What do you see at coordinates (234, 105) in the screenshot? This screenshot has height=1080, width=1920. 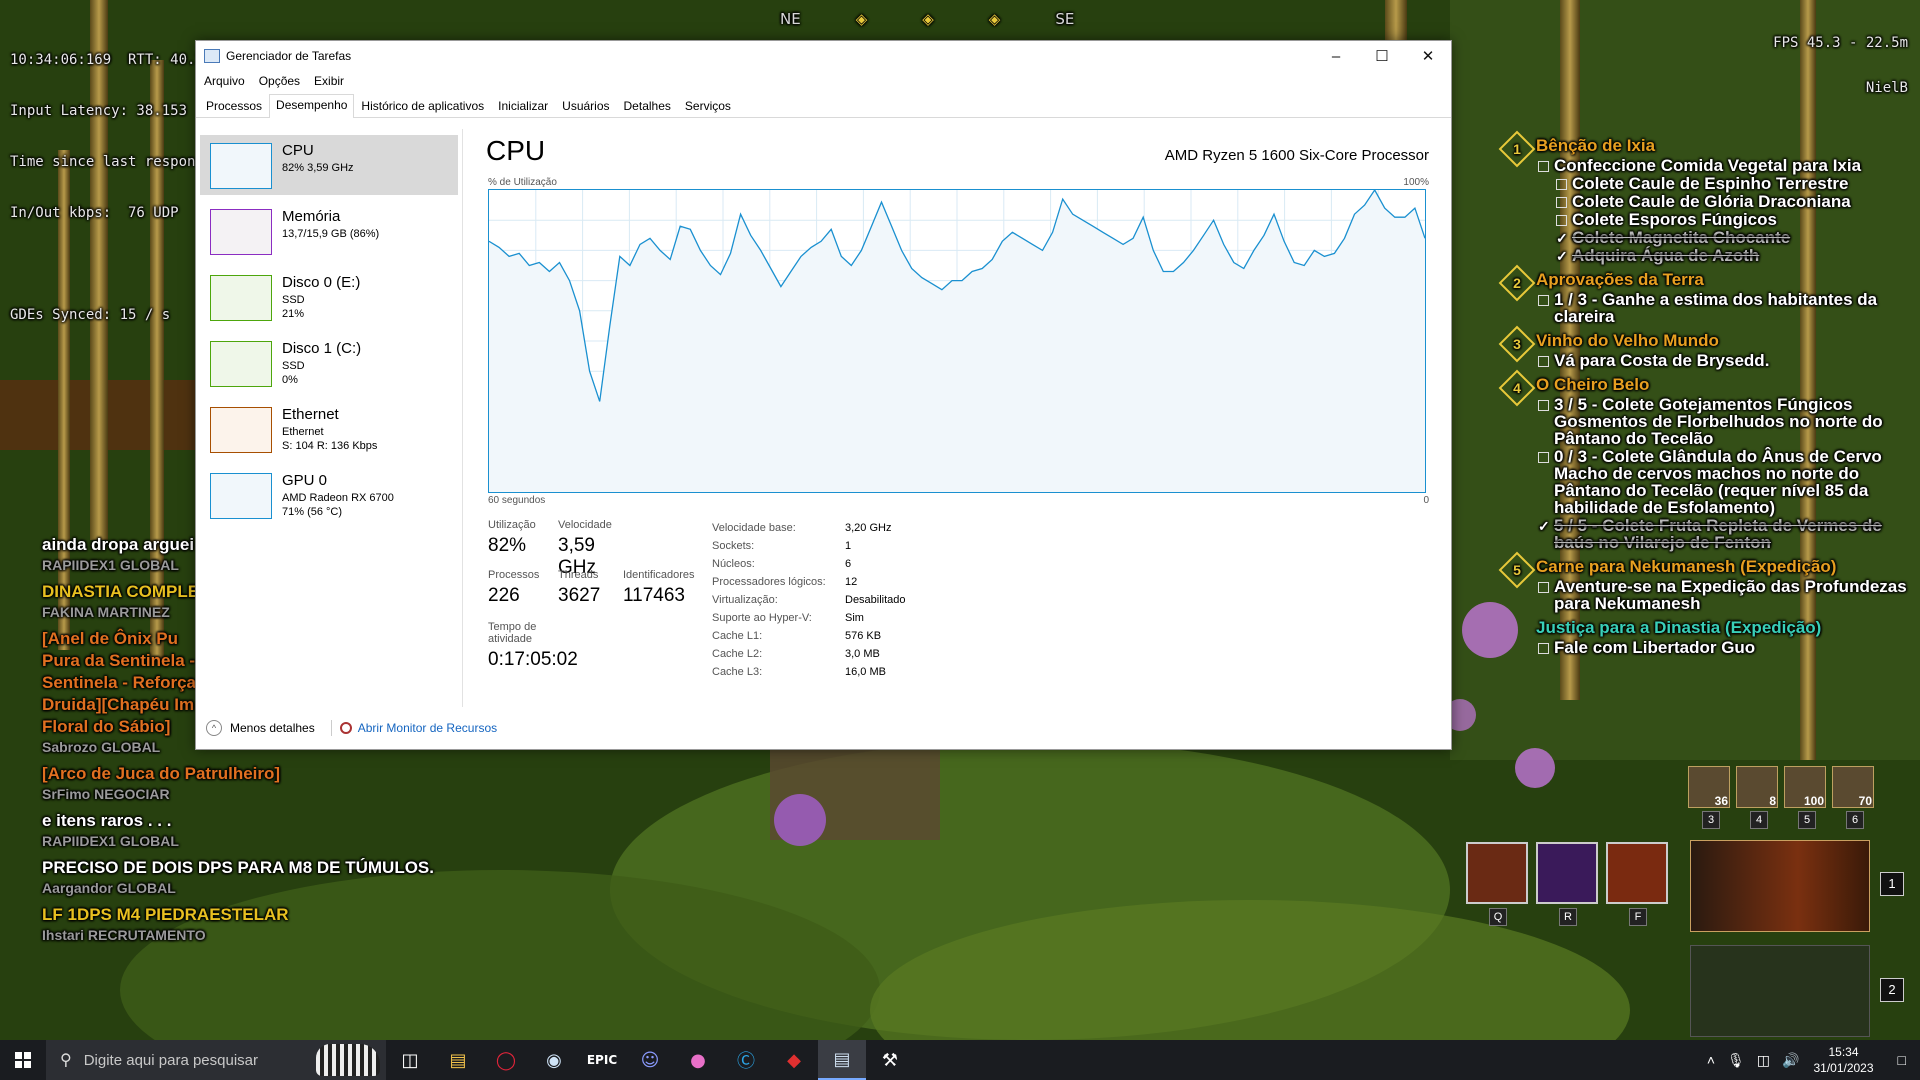 I see `tab-0: Processos` at bounding box center [234, 105].